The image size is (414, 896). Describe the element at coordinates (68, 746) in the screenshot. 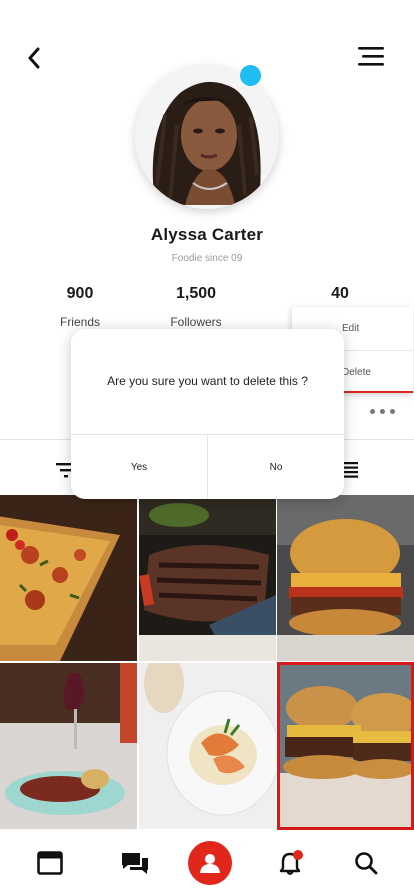

I see `gallery-photo-octopus` at that location.